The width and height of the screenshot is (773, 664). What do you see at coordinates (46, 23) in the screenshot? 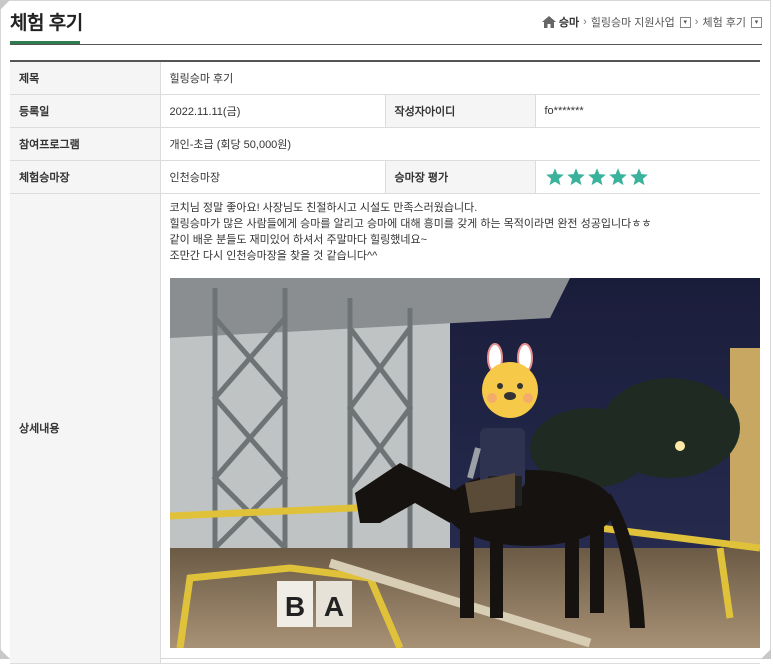
I see `page-title: 체험 후기` at bounding box center [46, 23].